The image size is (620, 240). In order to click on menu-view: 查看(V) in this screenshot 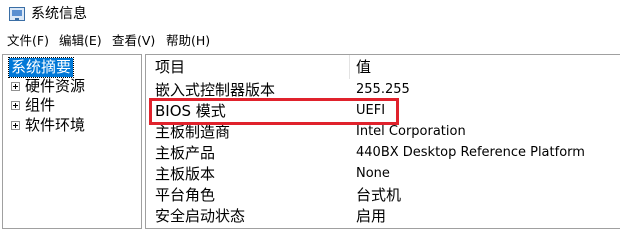, I will do `click(133, 41)`.